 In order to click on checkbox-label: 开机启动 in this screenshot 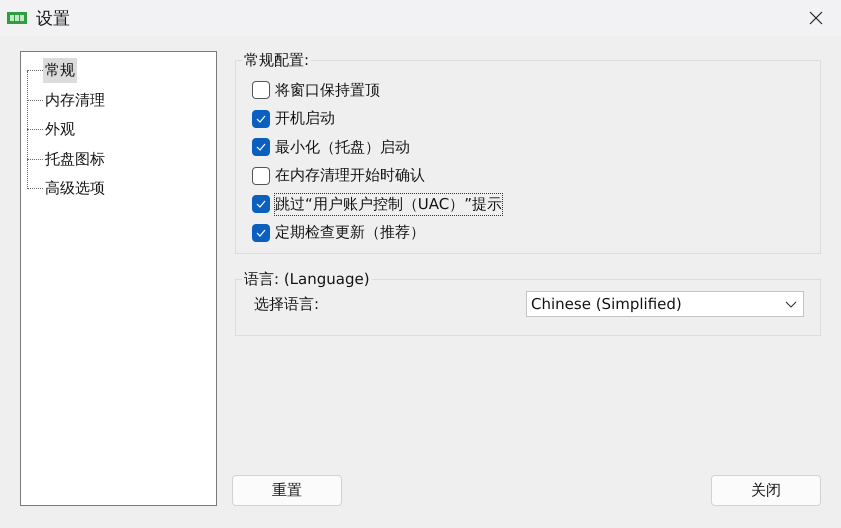, I will do `click(305, 118)`.